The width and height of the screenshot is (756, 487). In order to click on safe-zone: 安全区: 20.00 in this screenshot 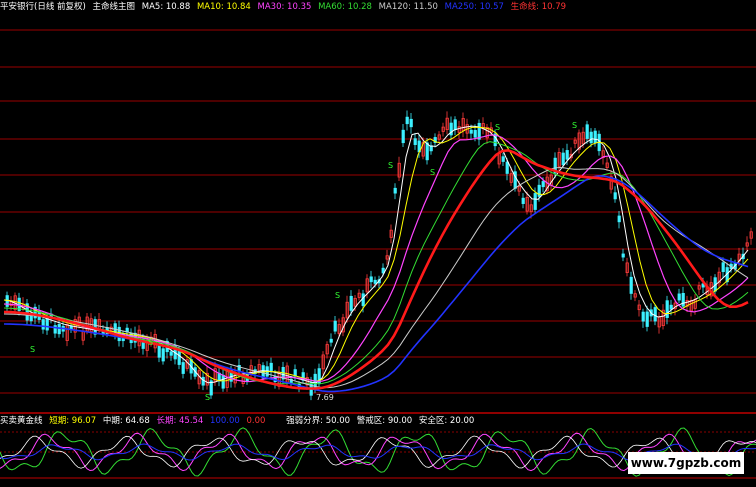, I will do `click(446, 421)`.